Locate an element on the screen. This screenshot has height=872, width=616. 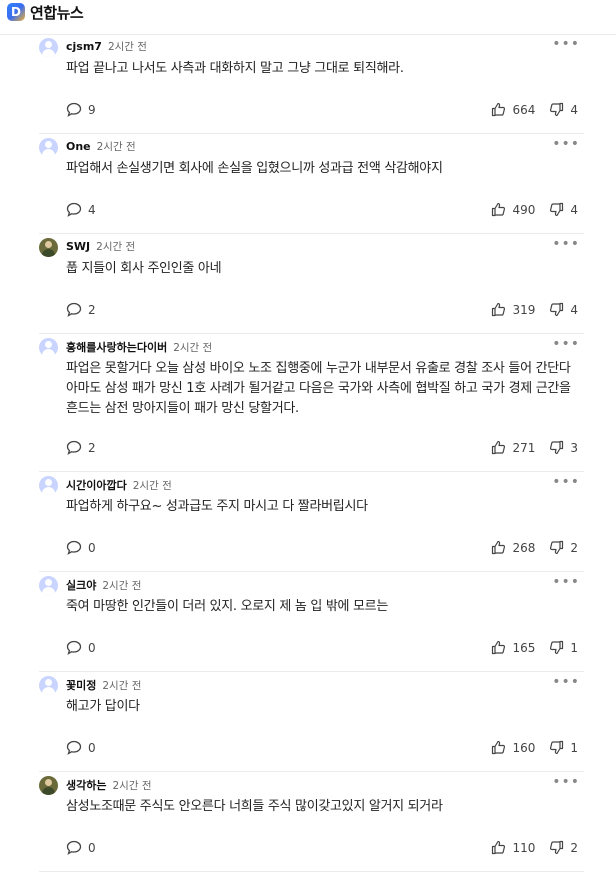
reply-button: 9 is located at coordinates (81, 109).